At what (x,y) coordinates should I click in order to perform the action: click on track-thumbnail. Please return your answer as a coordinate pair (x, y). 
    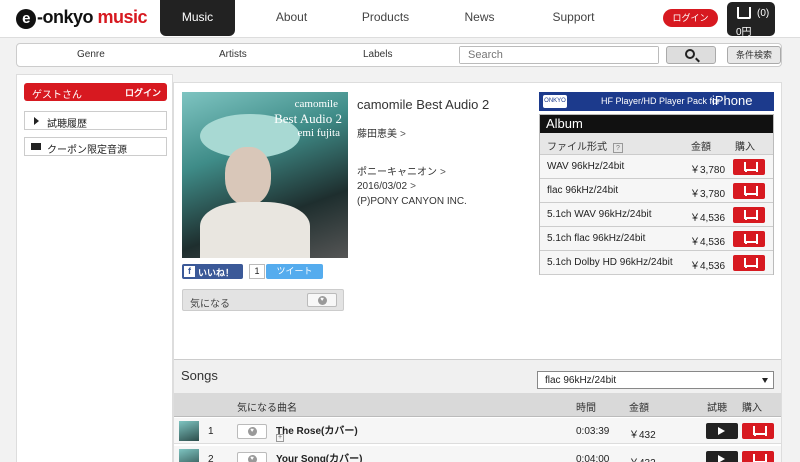
    Looking at the image, I should click on (189, 455).